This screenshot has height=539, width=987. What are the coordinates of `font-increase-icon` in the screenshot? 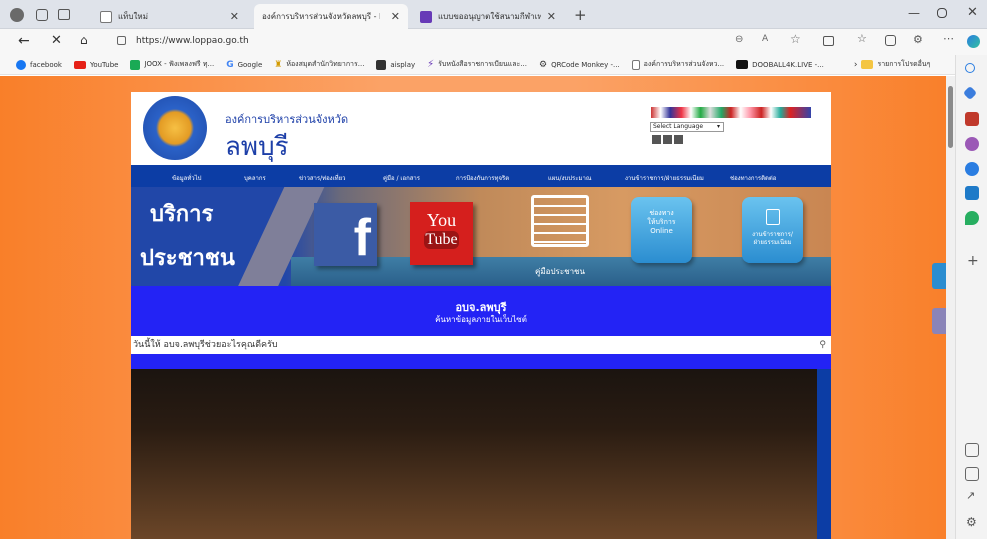 It's located at (656, 139).